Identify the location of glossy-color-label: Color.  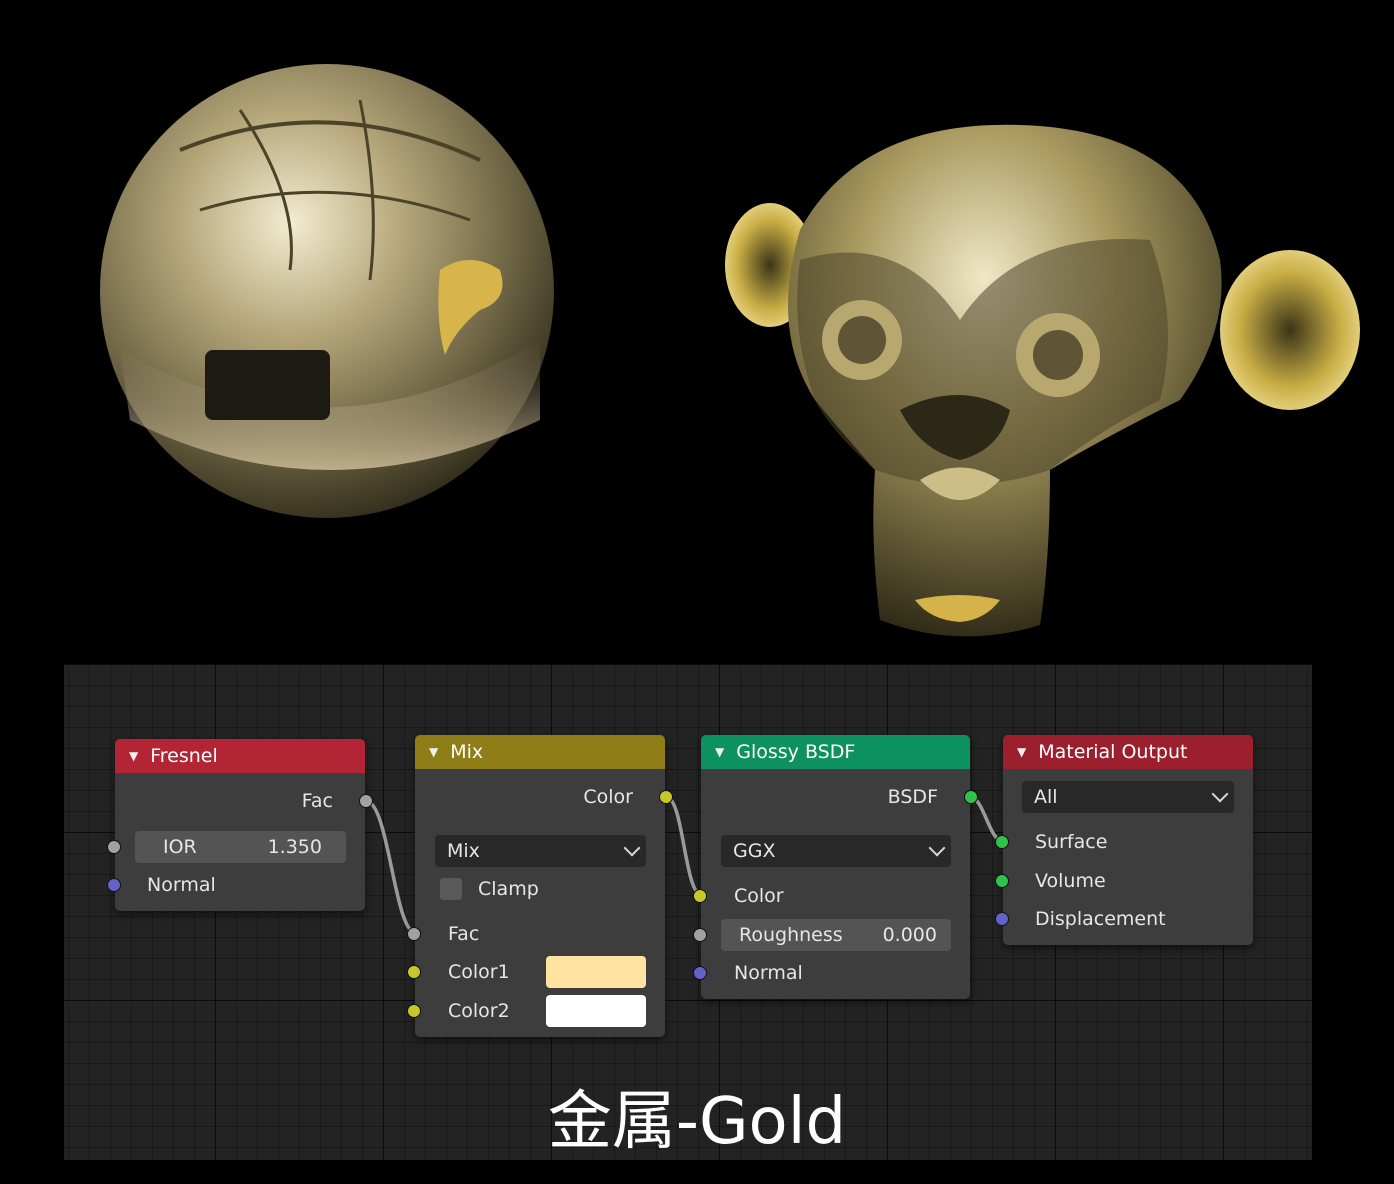
(759, 896).